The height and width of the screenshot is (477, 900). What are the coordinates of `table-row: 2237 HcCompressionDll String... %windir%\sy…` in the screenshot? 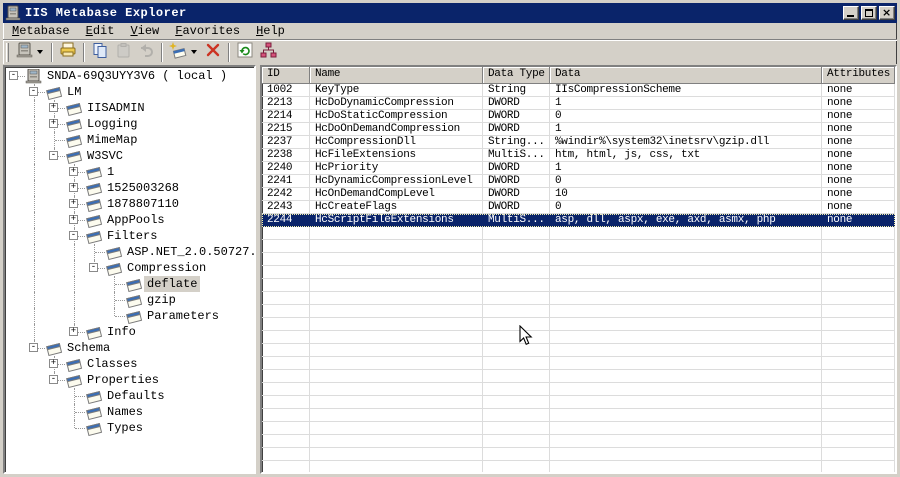 It's located at (578, 142).